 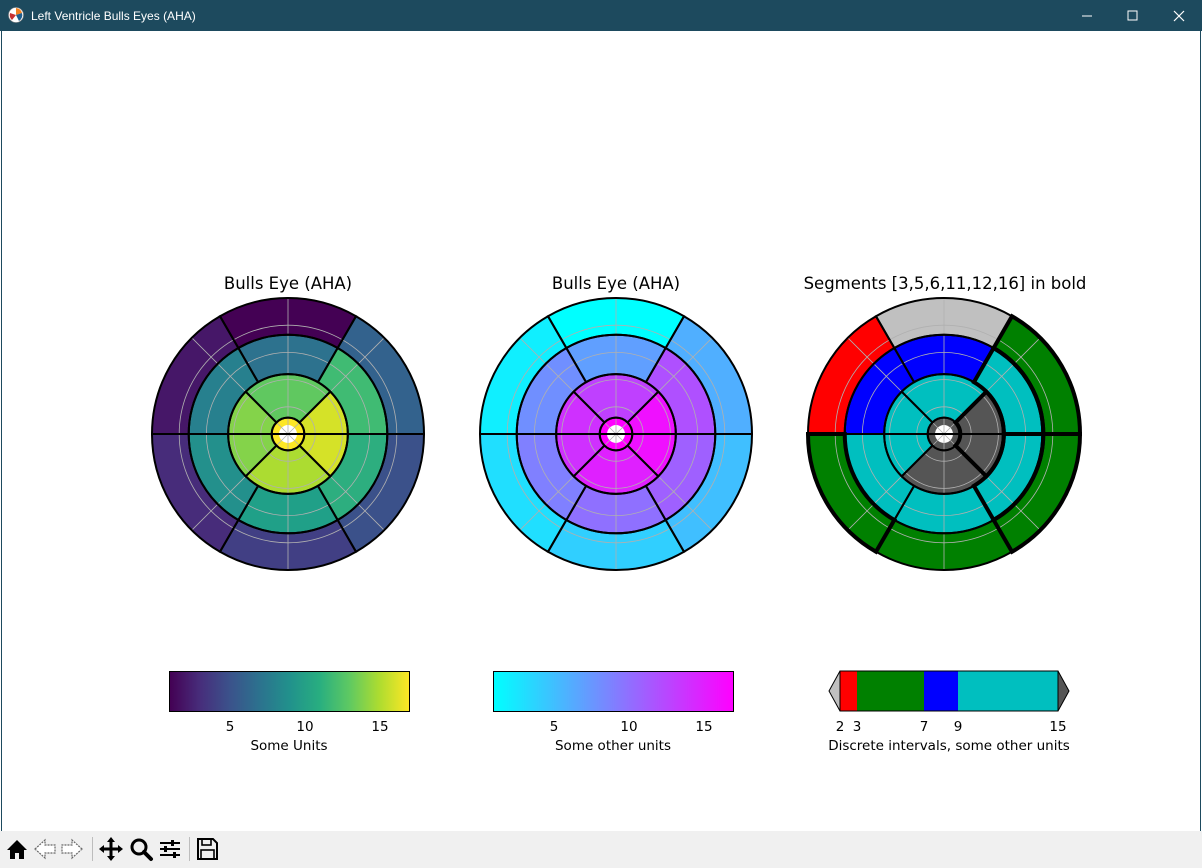 I want to click on zoom-button, so click(x=141, y=849).